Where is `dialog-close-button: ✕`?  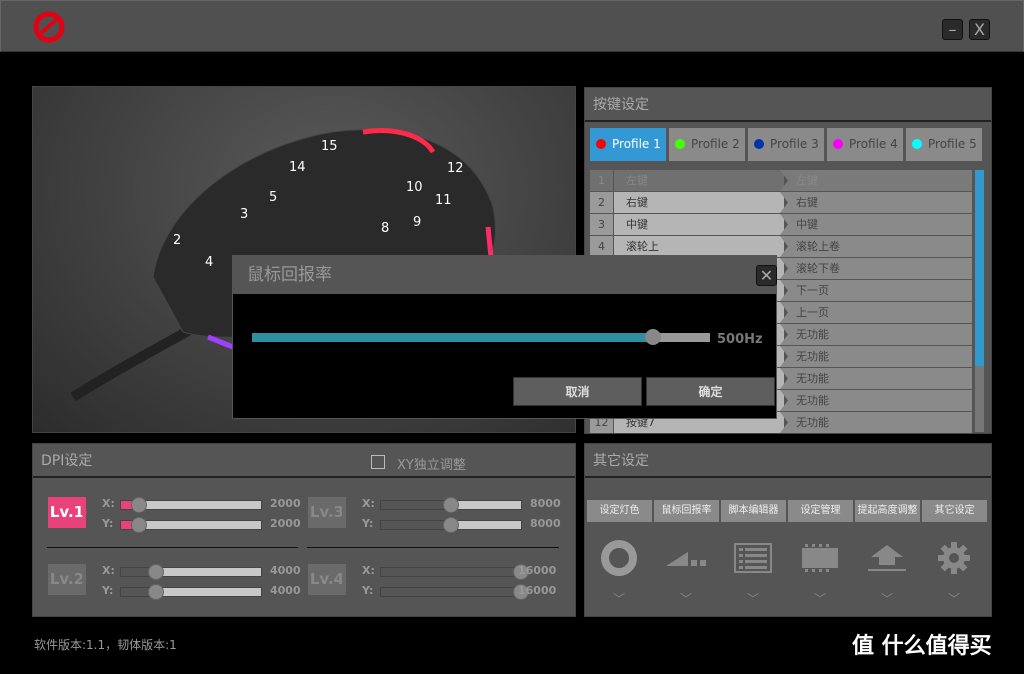
dialog-close-button: ✕ is located at coordinates (766, 275).